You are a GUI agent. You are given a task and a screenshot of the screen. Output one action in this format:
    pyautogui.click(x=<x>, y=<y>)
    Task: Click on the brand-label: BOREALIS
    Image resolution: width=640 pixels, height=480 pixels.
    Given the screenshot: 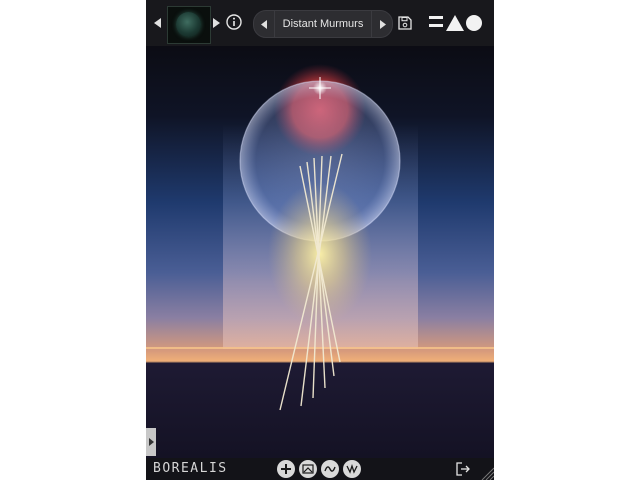 What is the action you would take?
    pyautogui.click(x=190, y=468)
    